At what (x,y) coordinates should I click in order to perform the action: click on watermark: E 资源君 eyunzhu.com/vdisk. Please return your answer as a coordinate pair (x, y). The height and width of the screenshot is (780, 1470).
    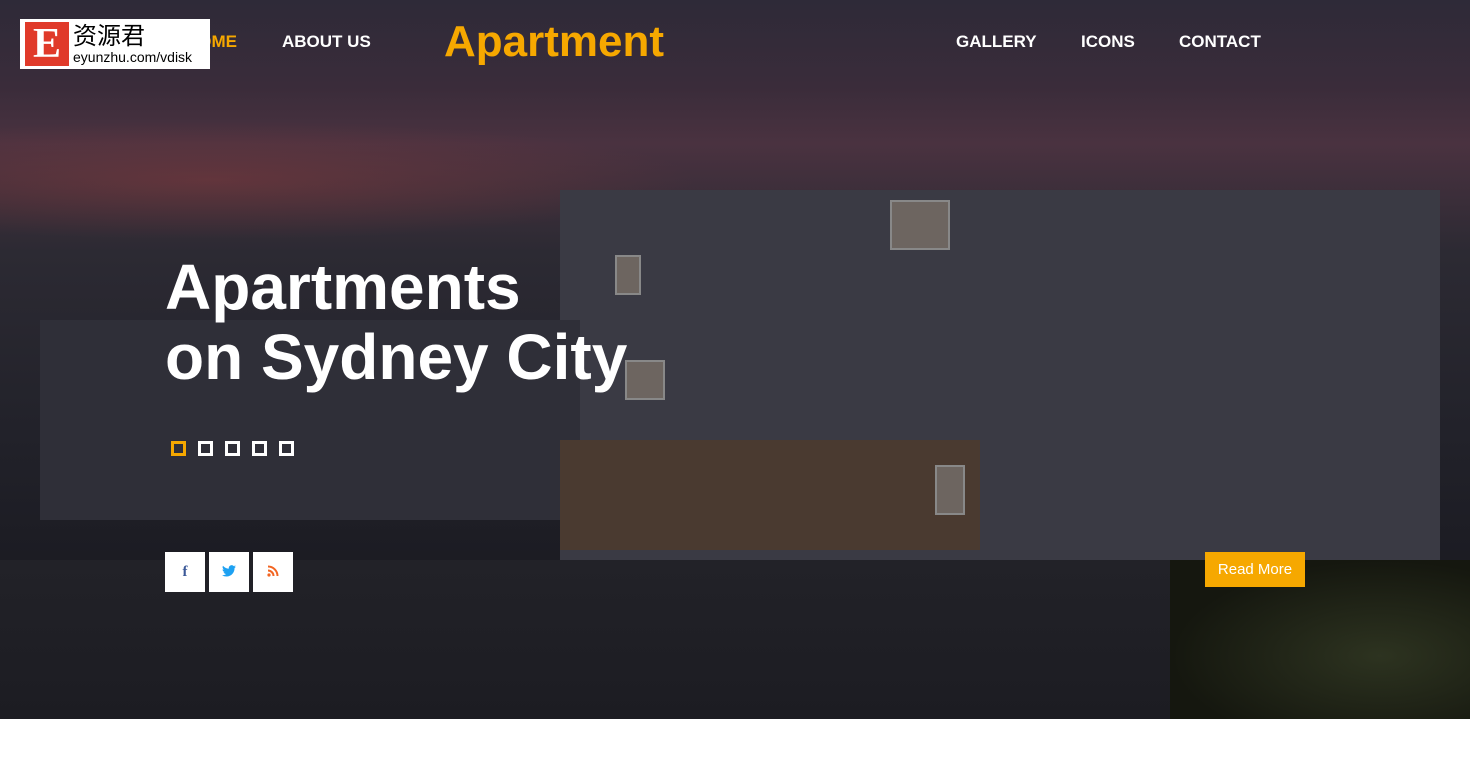
    Looking at the image, I should click on (115, 44).